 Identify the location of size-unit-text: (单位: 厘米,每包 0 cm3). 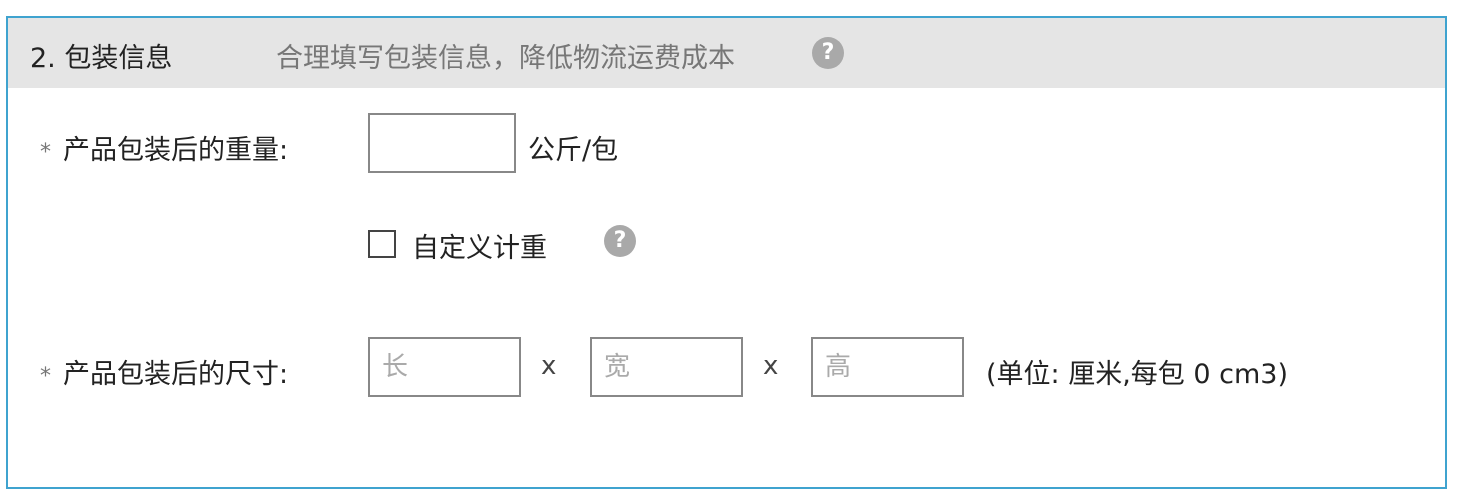
(1137, 374).